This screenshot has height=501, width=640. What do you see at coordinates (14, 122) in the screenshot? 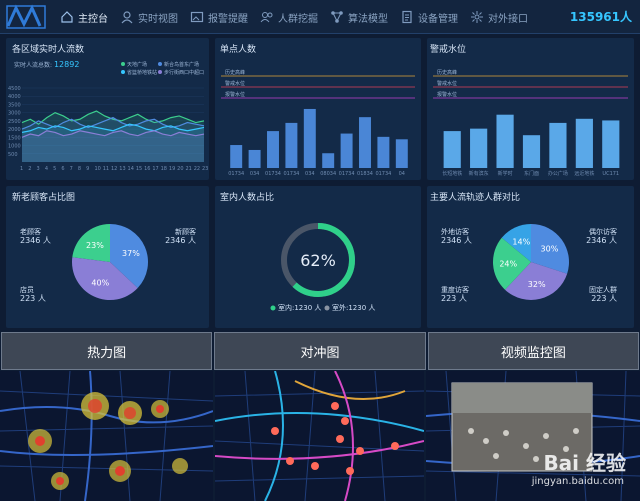
I see `y-tick-label: 2500` at bounding box center [14, 122].